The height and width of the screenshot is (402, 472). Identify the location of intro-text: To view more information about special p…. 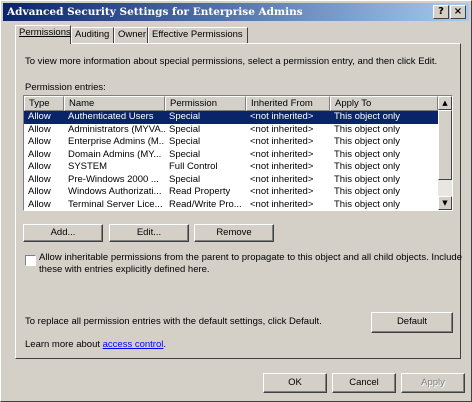
(231, 61).